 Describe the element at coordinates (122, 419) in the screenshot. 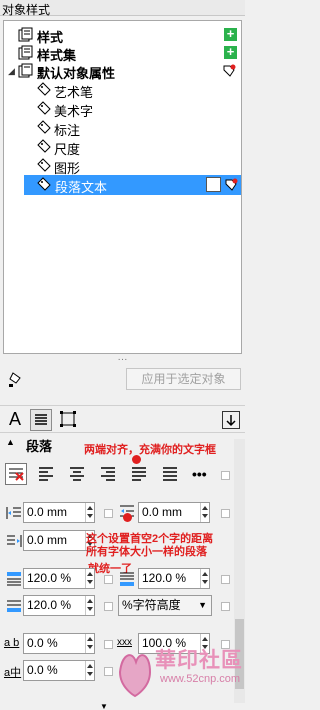

I see `property-tabs: A` at that location.